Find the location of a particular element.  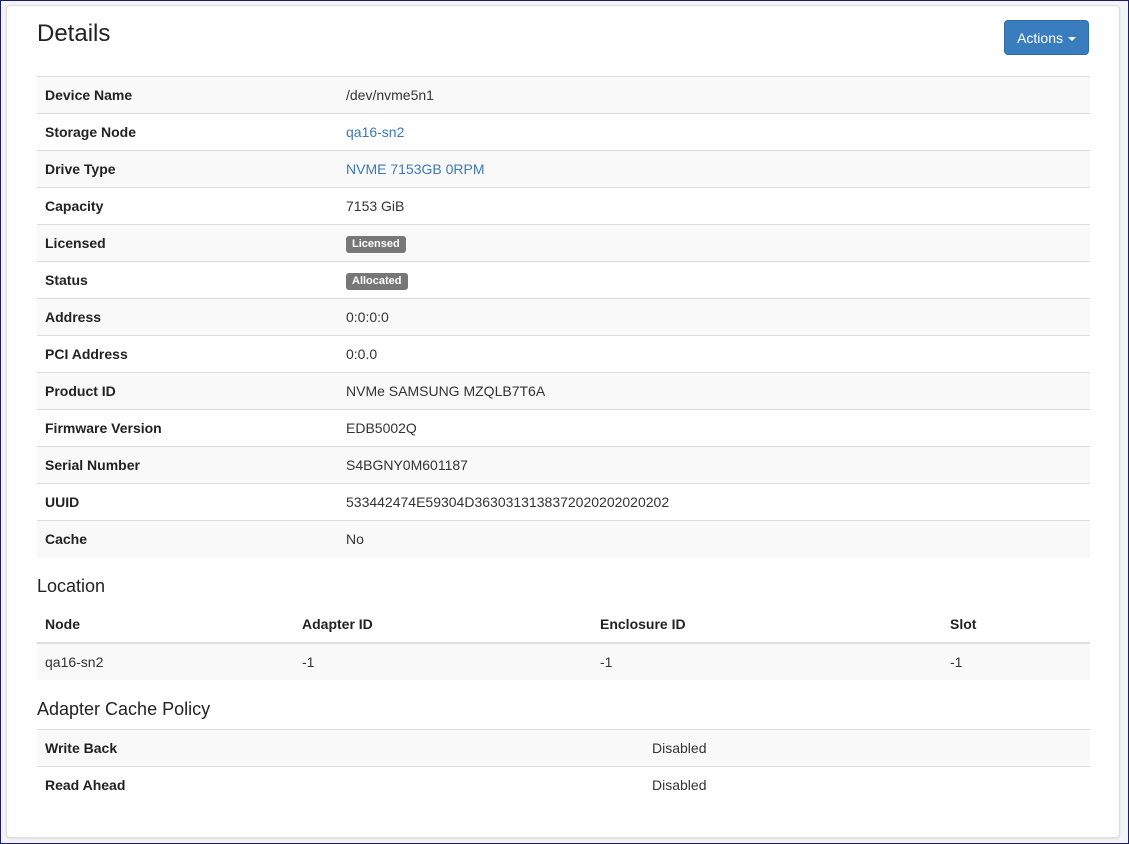

detail-value-cell: NVME 7153GB 0RPM is located at coordinates (714, 169).